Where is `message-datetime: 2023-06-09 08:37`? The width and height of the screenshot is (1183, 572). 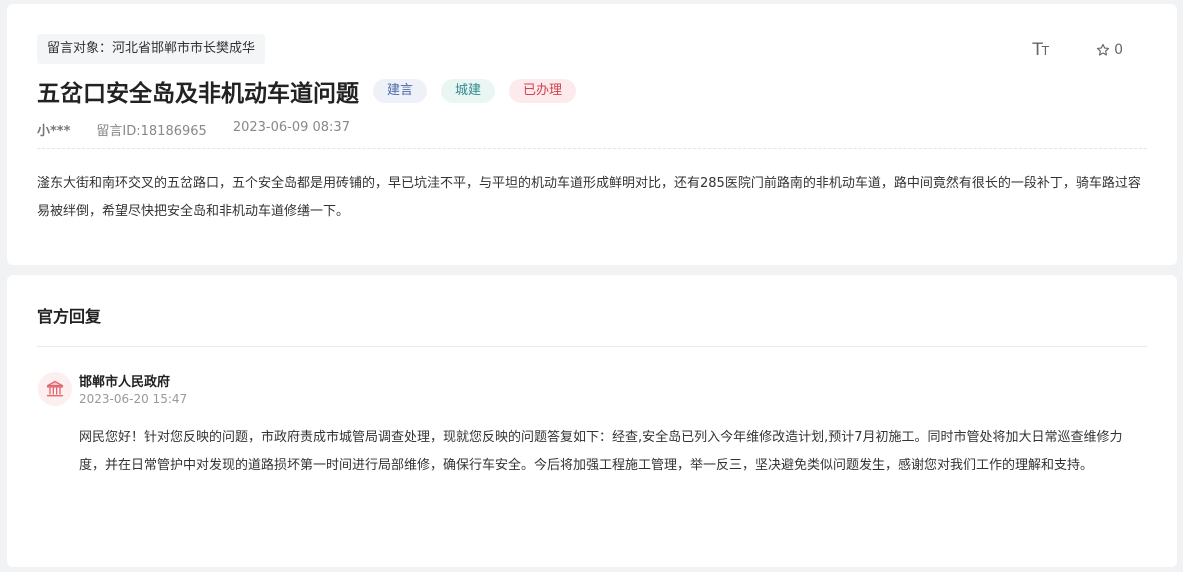 message-datetime: 2023-06-09 08:37 is located at coordinates (291, 127).